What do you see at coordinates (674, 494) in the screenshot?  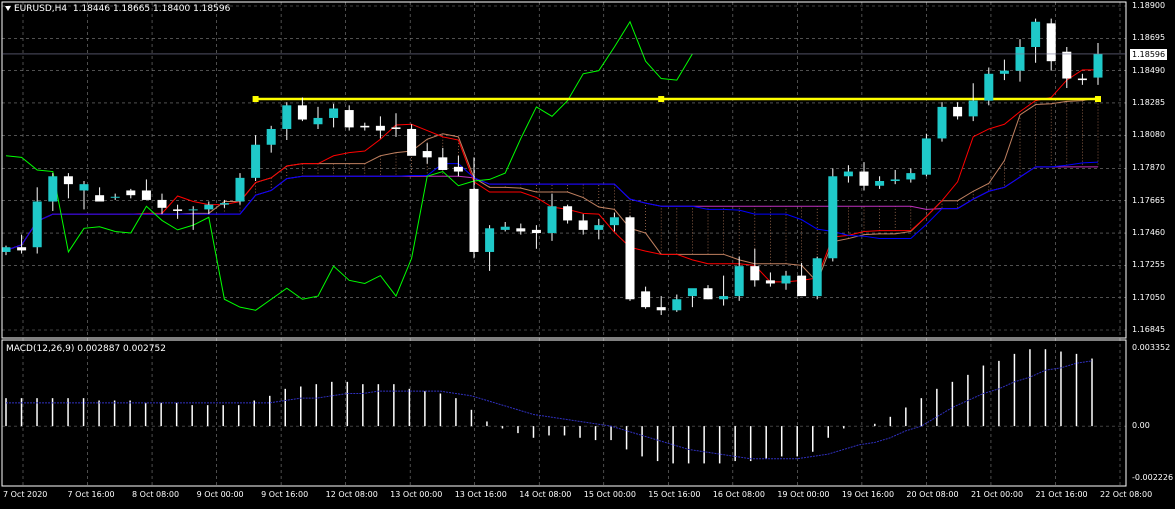 I see `time-tick-label: 15 Oct 16:00` at bounding box center [674, 494].